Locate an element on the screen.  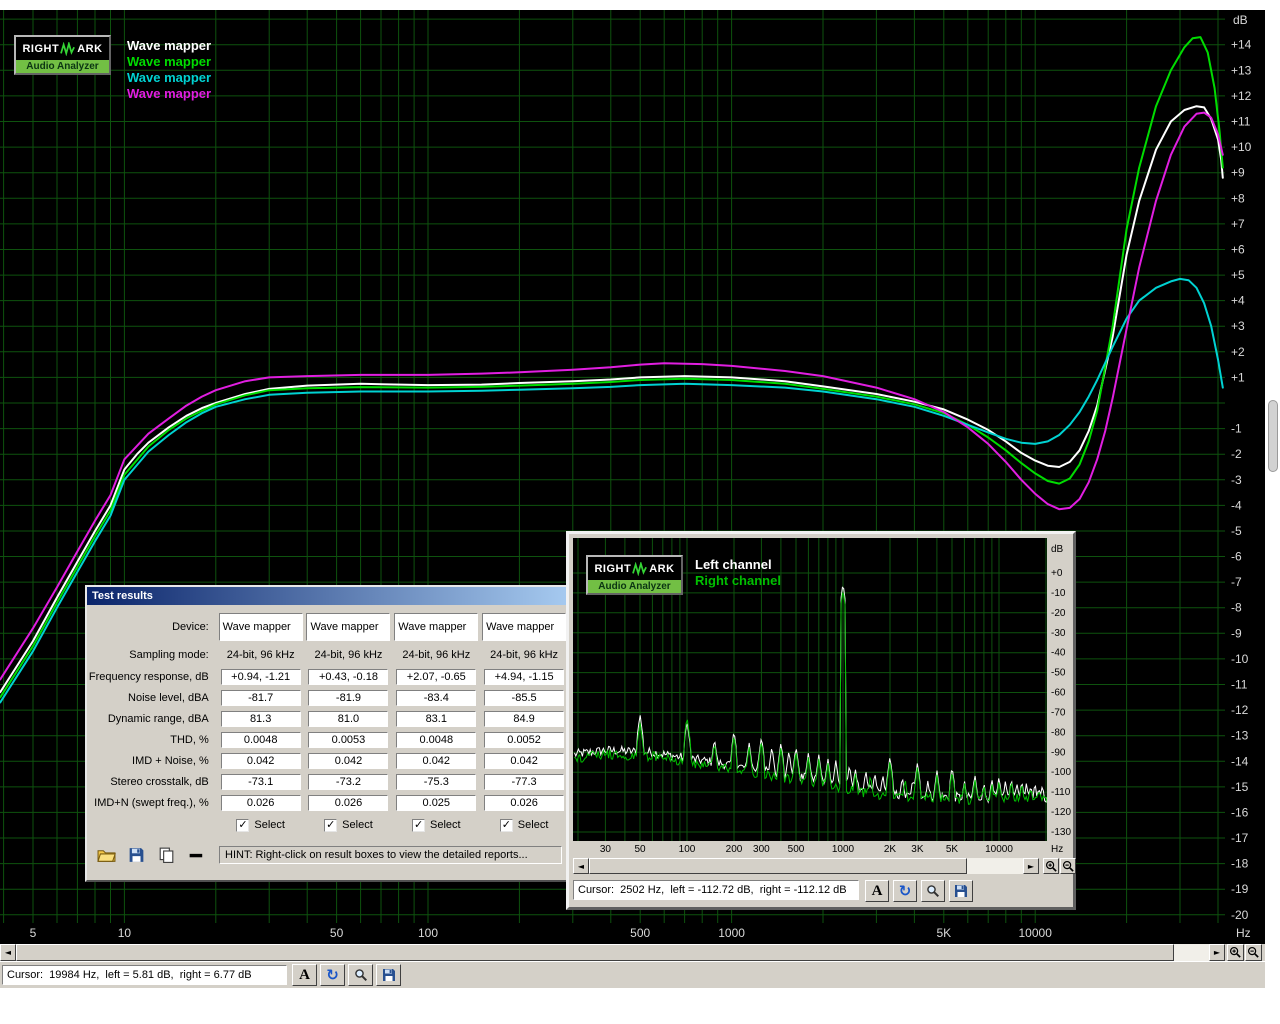
svg-text: 100 is located at coordinates (428, 933).